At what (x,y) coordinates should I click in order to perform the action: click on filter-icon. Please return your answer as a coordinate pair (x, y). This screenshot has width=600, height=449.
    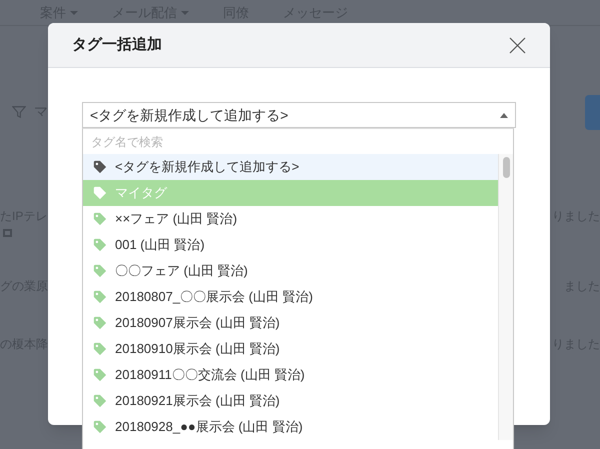
    Looking at the image, I should click on (19, 111).